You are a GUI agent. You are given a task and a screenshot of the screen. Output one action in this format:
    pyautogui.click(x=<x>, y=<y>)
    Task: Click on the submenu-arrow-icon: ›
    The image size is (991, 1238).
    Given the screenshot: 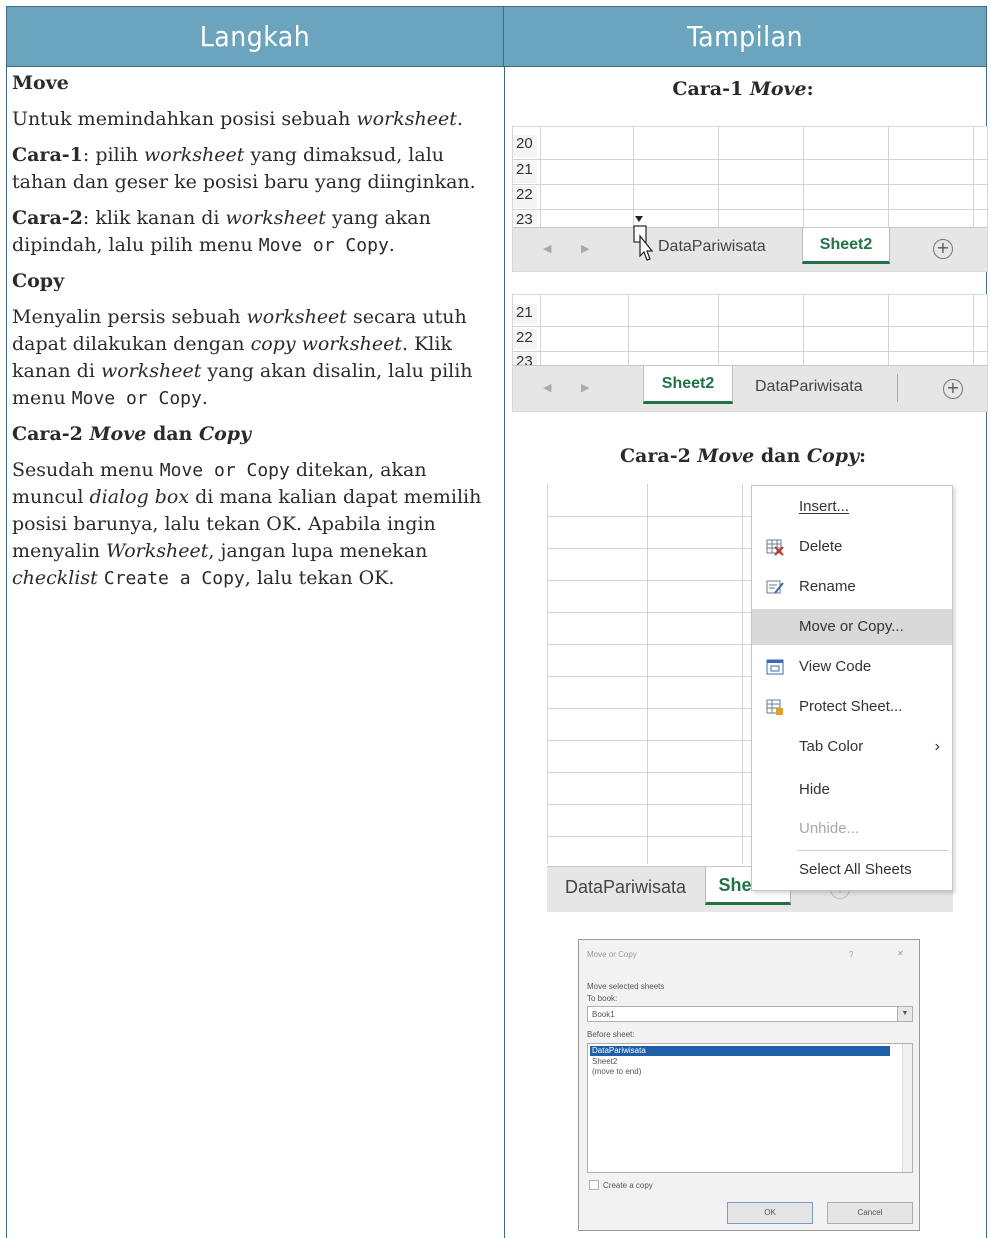 What is the action you would take?
    pyautogui.click(x=937, y=746)
    